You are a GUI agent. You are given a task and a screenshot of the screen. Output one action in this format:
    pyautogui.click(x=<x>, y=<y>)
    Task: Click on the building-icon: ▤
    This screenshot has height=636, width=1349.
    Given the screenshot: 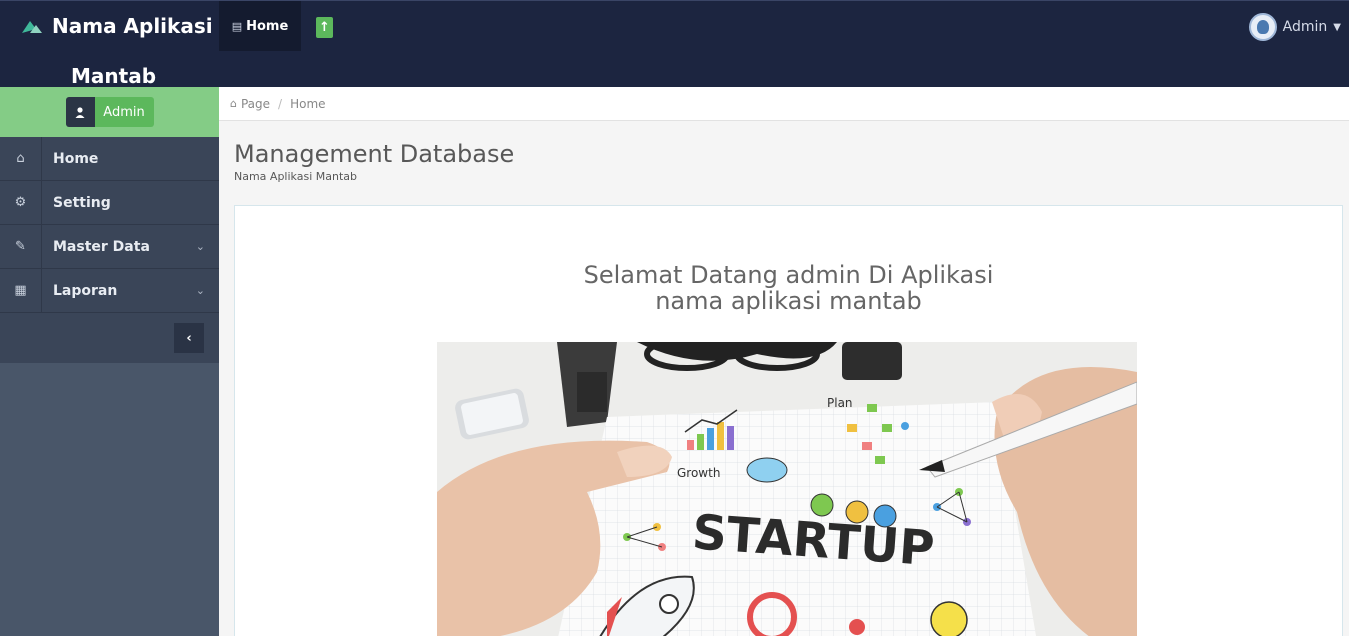 What is the action you would take?
    pyautogui.click(x=237, y=26)
    